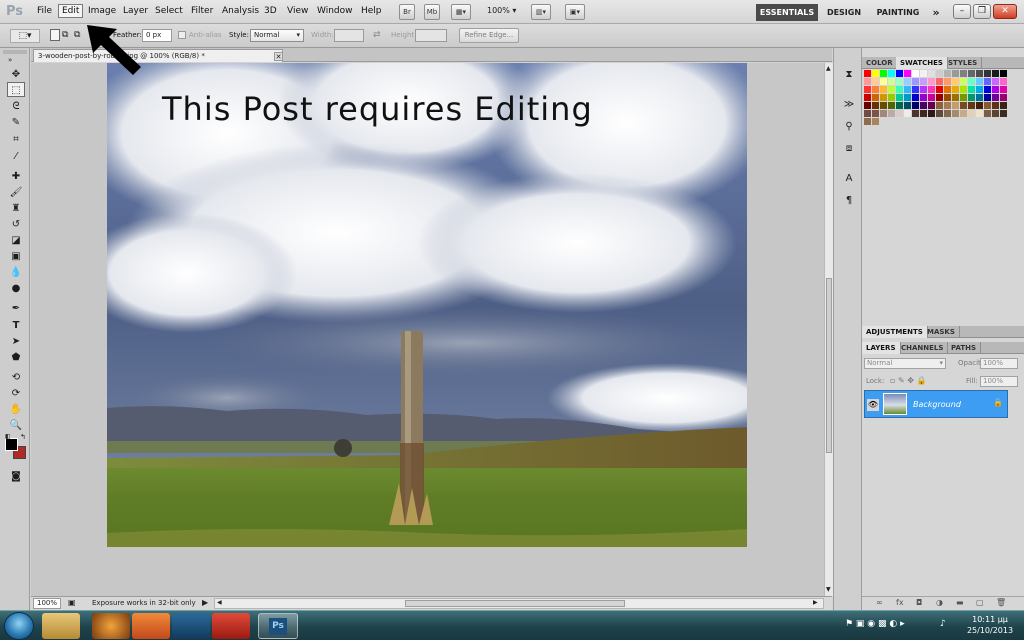 The height and width of the screenshot is (640, 1024). Describe the element at coordinates (335, 11) in the screenshot. I see `menu-window: Window` at that location.